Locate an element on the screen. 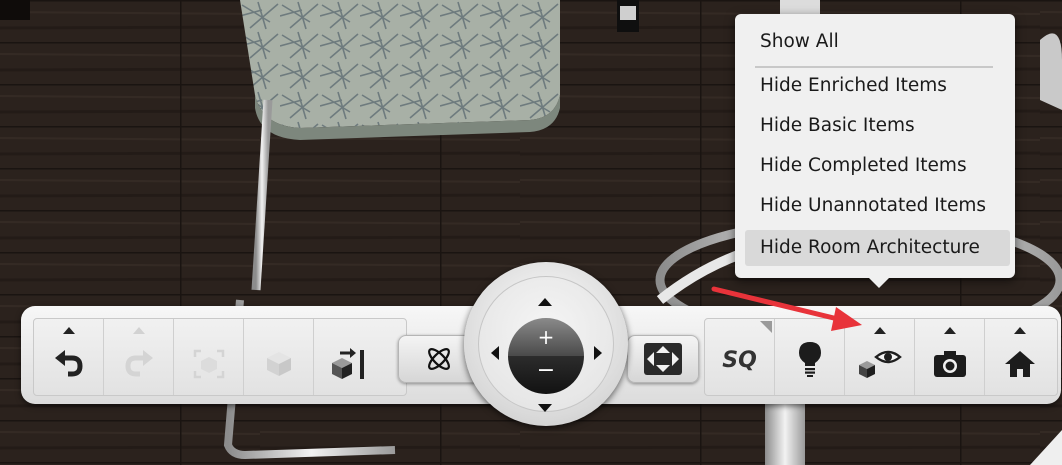 This screenshot has height=465, width=1062. camera-button is located at coordinates (950, 357).